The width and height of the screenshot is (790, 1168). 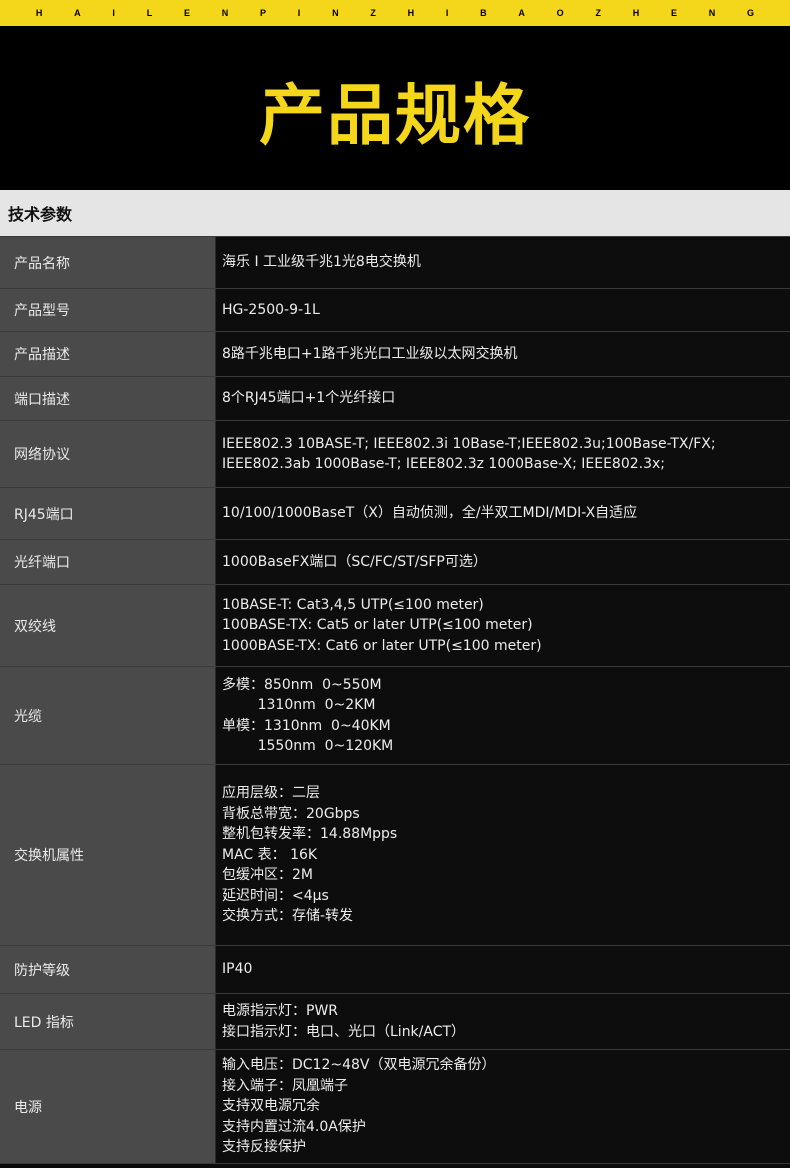 I want to click on spec-value-line: 应用层级：二层, so click(x=271, y=793).